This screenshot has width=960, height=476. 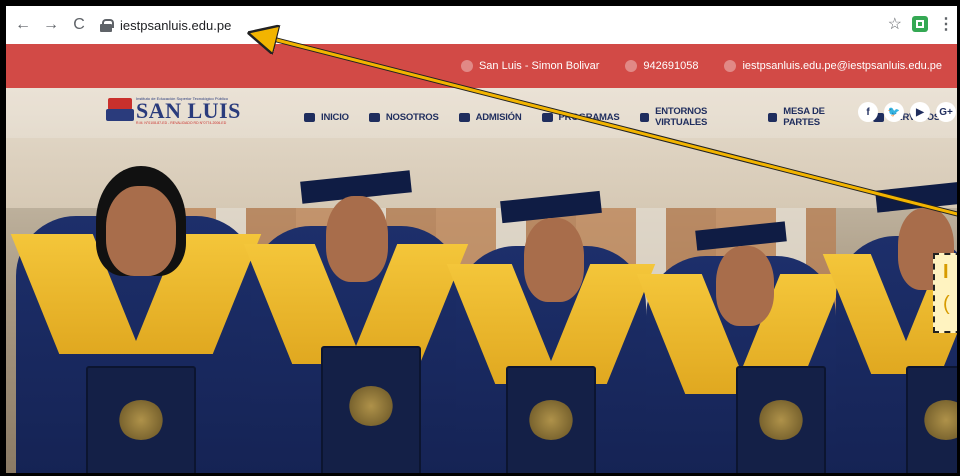 I want to click on address-bar: iestpsanluis.edu.pe, so click(x=165, y=25).